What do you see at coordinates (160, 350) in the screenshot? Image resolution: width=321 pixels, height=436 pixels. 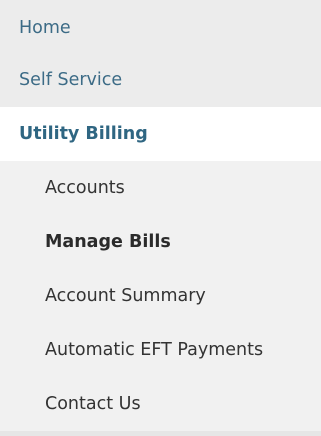 I see `subnav-item-automatic-eft-payments: Automatic EFT Payments` at bounding box center [160, 350].